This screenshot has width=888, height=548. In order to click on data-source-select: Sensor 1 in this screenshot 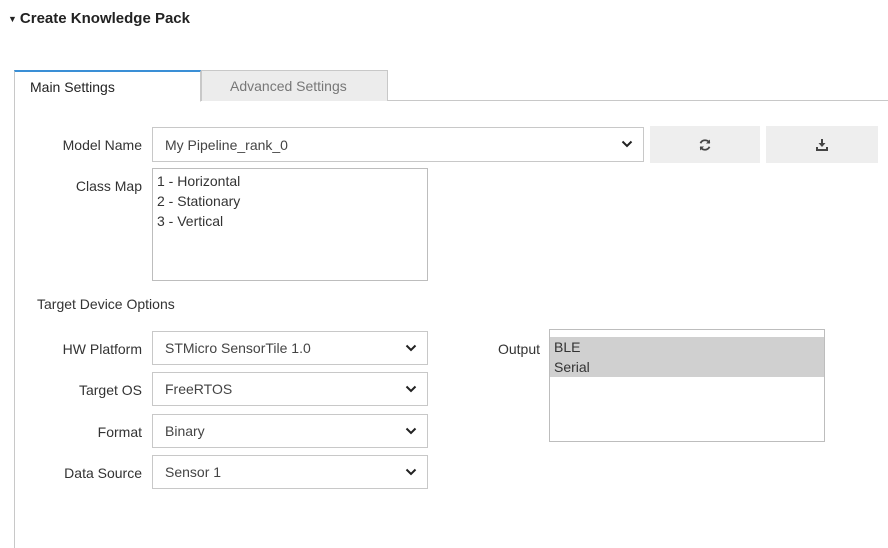, I will do `click(290, 472)`.